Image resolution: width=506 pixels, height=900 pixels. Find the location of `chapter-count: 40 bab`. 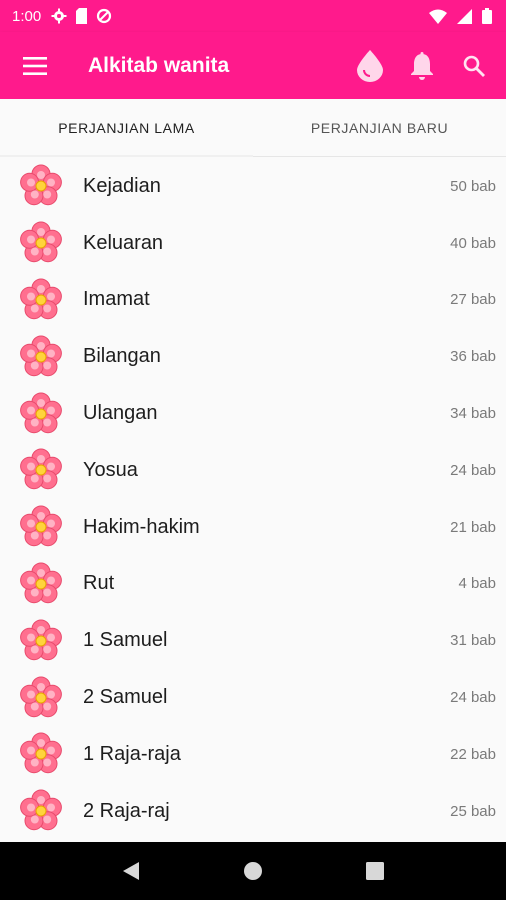

chapter-count: 40 bab is located at coordinates (473, 243).